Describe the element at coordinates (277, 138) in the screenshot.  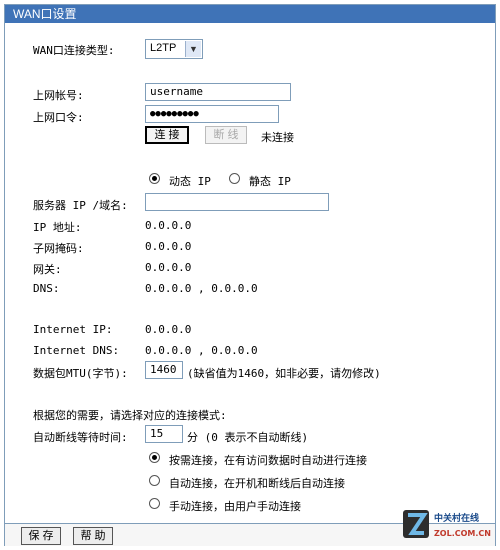
I see `connection-status: 未连接` at that location.